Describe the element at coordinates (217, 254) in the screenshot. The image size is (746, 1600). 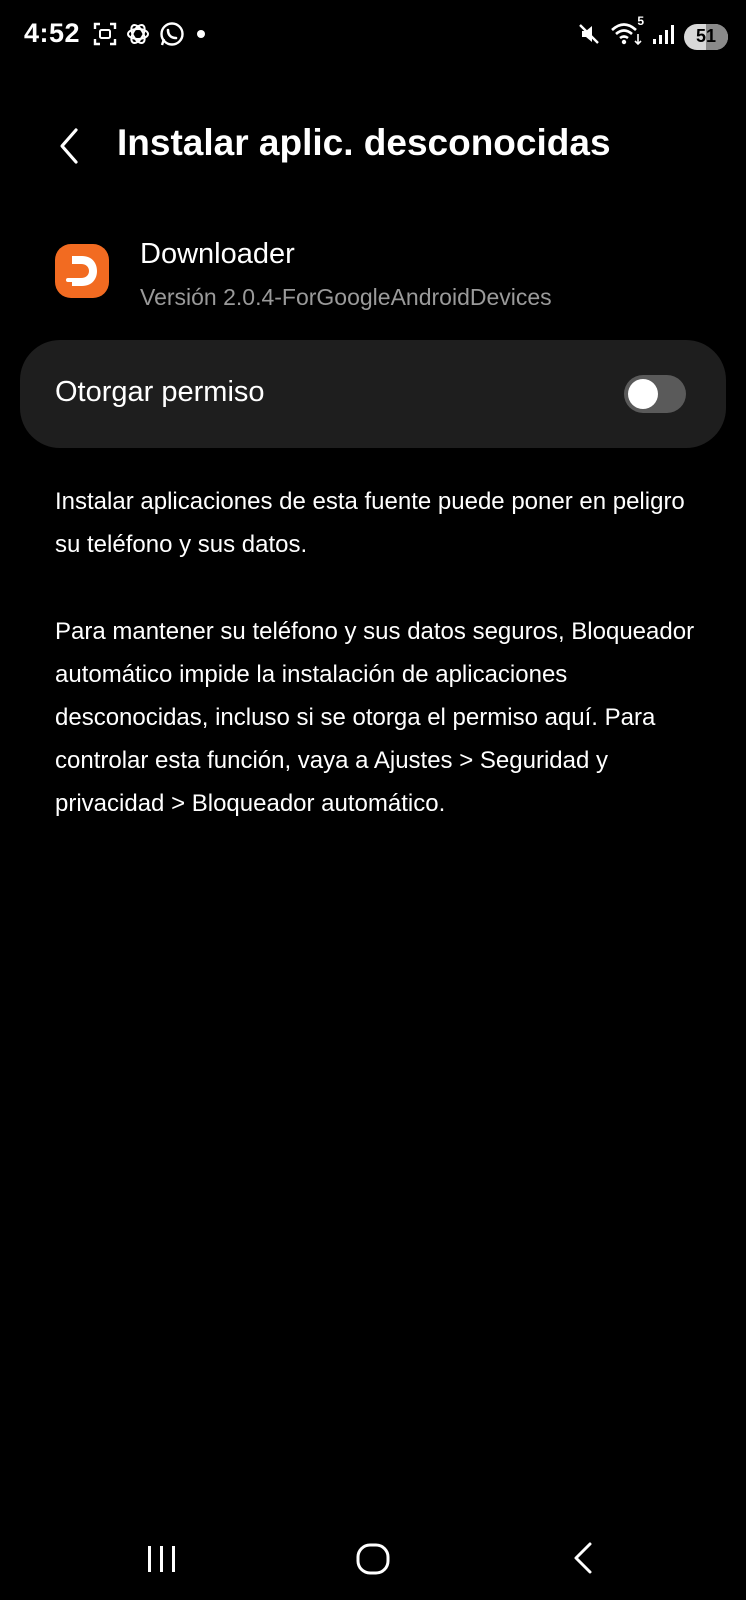
I see `app-name: Downloader` at that location.